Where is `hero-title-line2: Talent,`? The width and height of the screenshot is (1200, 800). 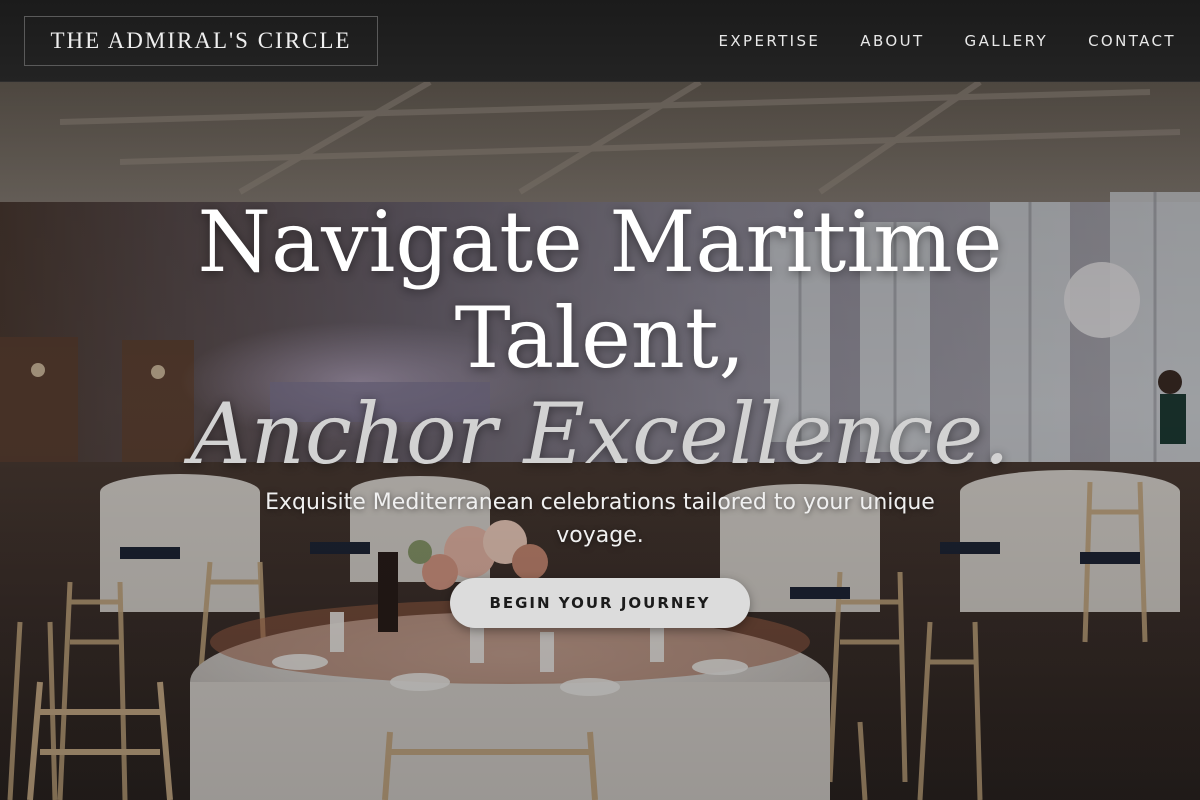
hero-title-line2: Talent, is located at coordinates (600, 338).